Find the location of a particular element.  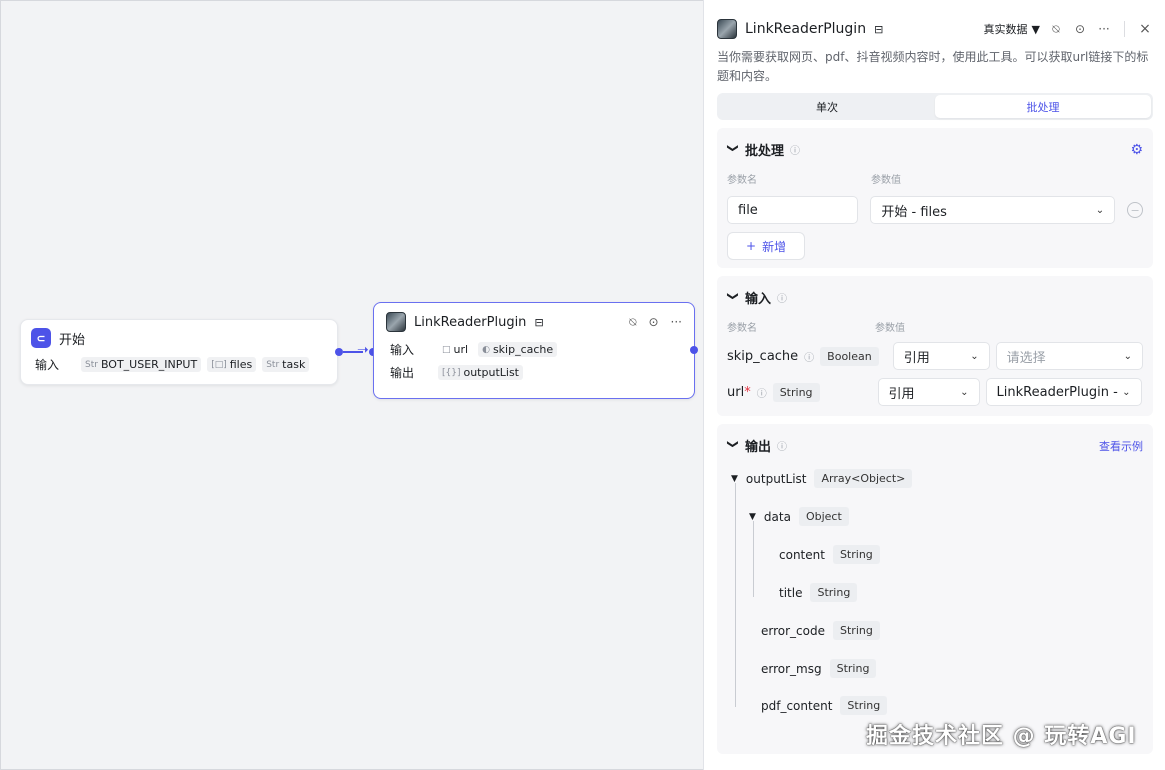

tab-batch: 批处理 is located at coordinates (1043, 106).